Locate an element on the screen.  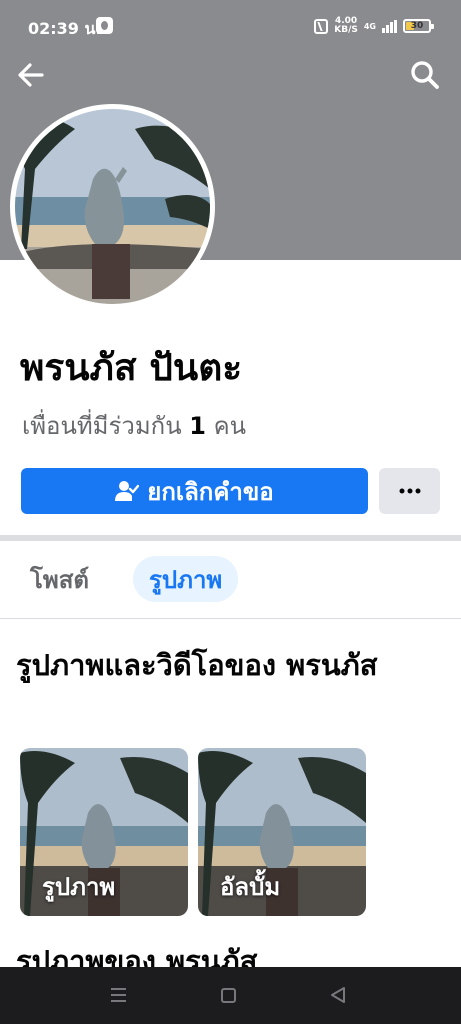
person-check-icon is located at coordinates (127, 491).